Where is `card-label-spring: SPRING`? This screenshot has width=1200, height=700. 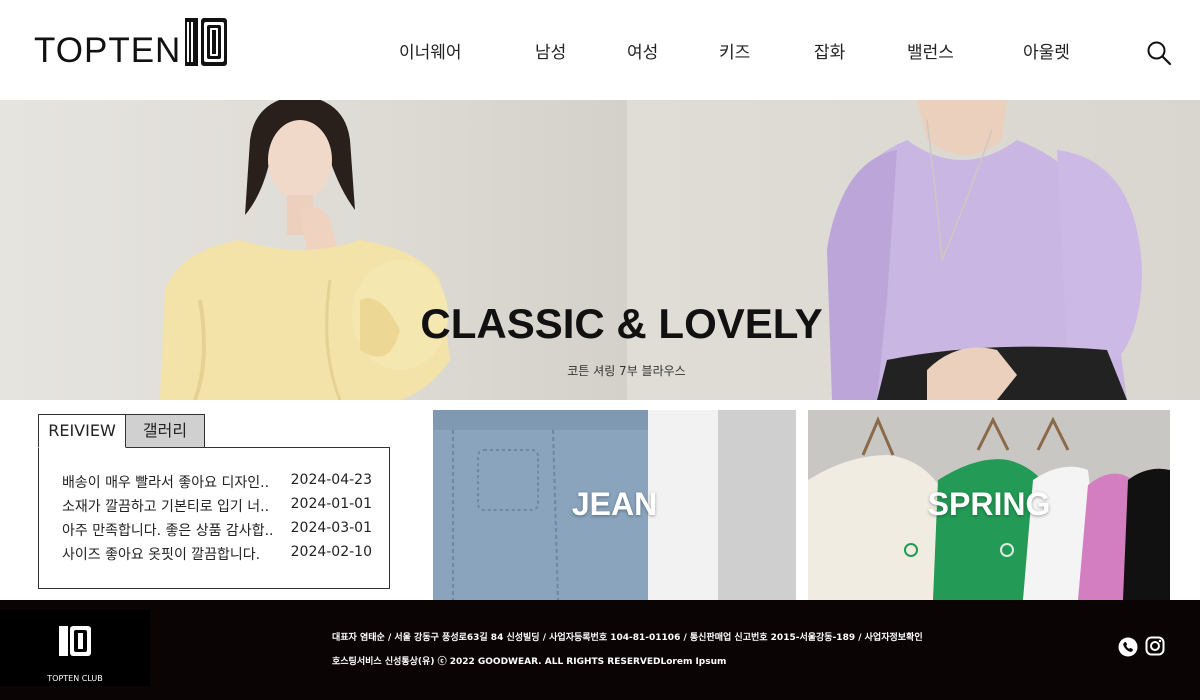
card-label-spring: SPRING is located at coordinates (989, 504).